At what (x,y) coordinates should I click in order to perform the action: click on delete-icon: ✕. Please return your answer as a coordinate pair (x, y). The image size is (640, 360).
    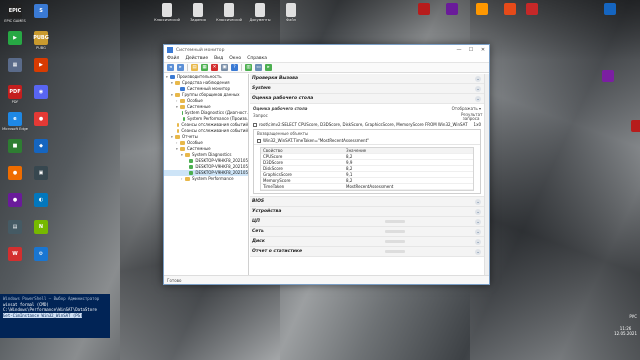
    Looking at the image, I should click on (214, 67).